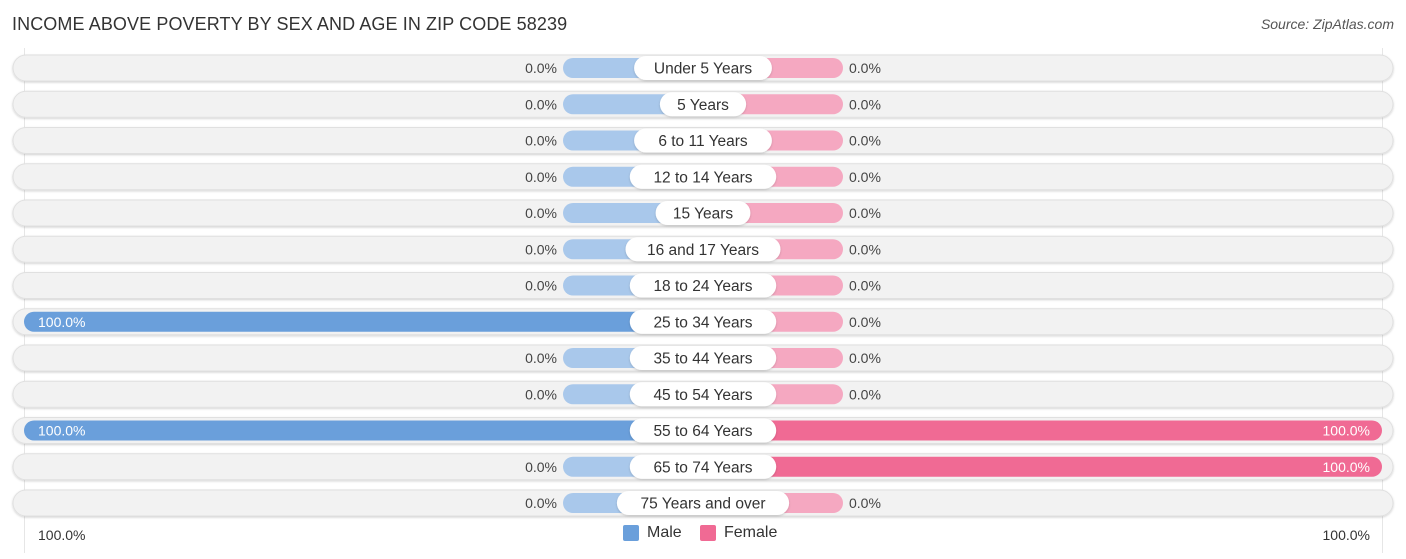 The width and height of the screenshot is (1406, 559). Describe the element at coordinates (702, 467) in the screenshot. I see `category-label: 65 to 74 Years` at that location.